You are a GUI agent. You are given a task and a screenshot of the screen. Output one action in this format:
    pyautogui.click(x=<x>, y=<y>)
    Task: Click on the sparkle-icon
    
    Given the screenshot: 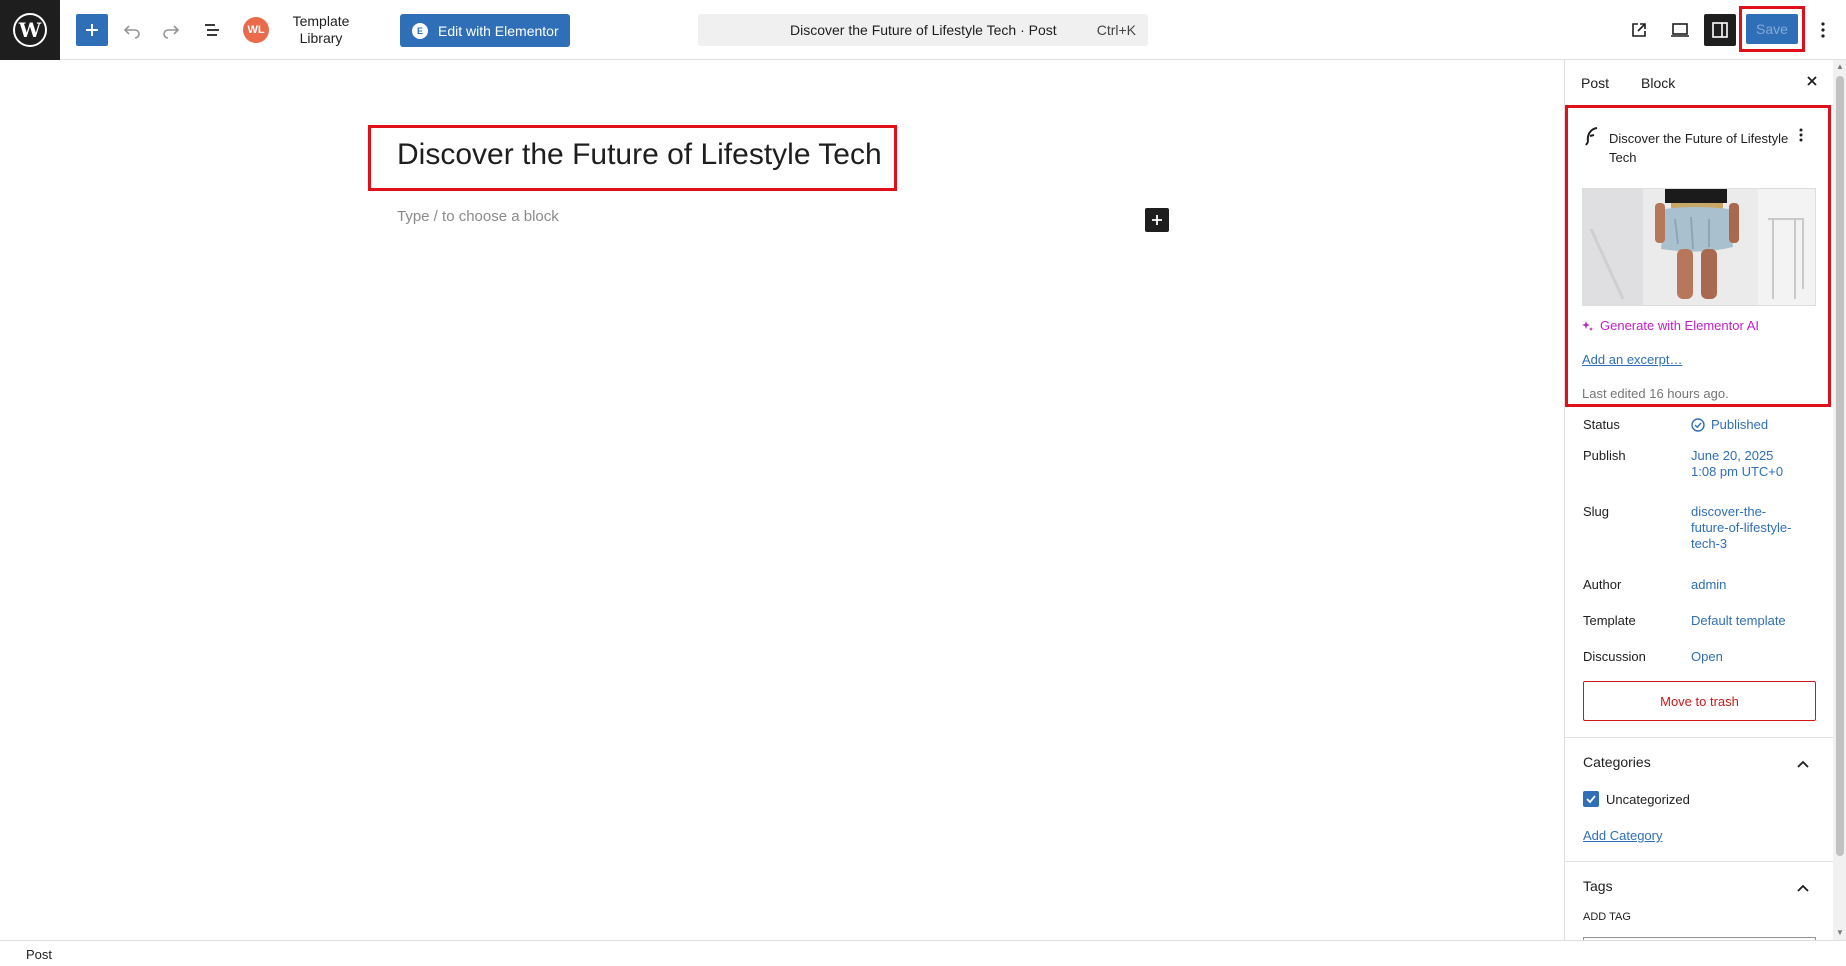 What is the action you would take?
    pyautogui.click(x=1587, y=325)
    